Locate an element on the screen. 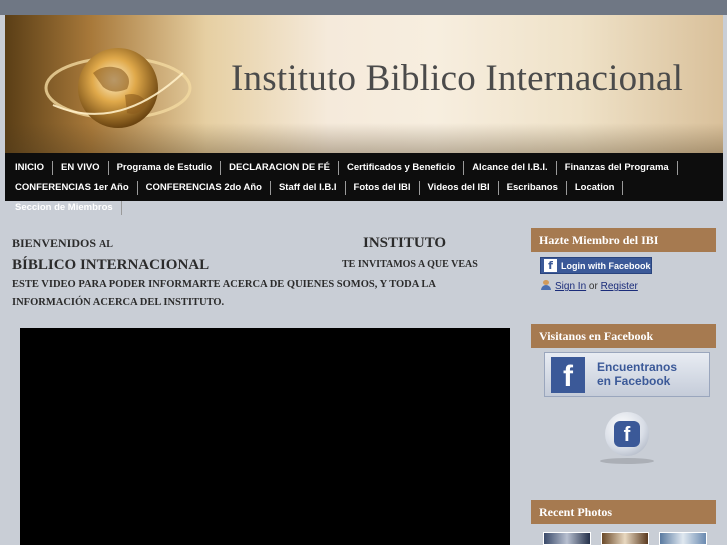 This screenshot has height=545, width=727. member-heading: Hazte Miembro del IBI is located at coordinates (623, 240).